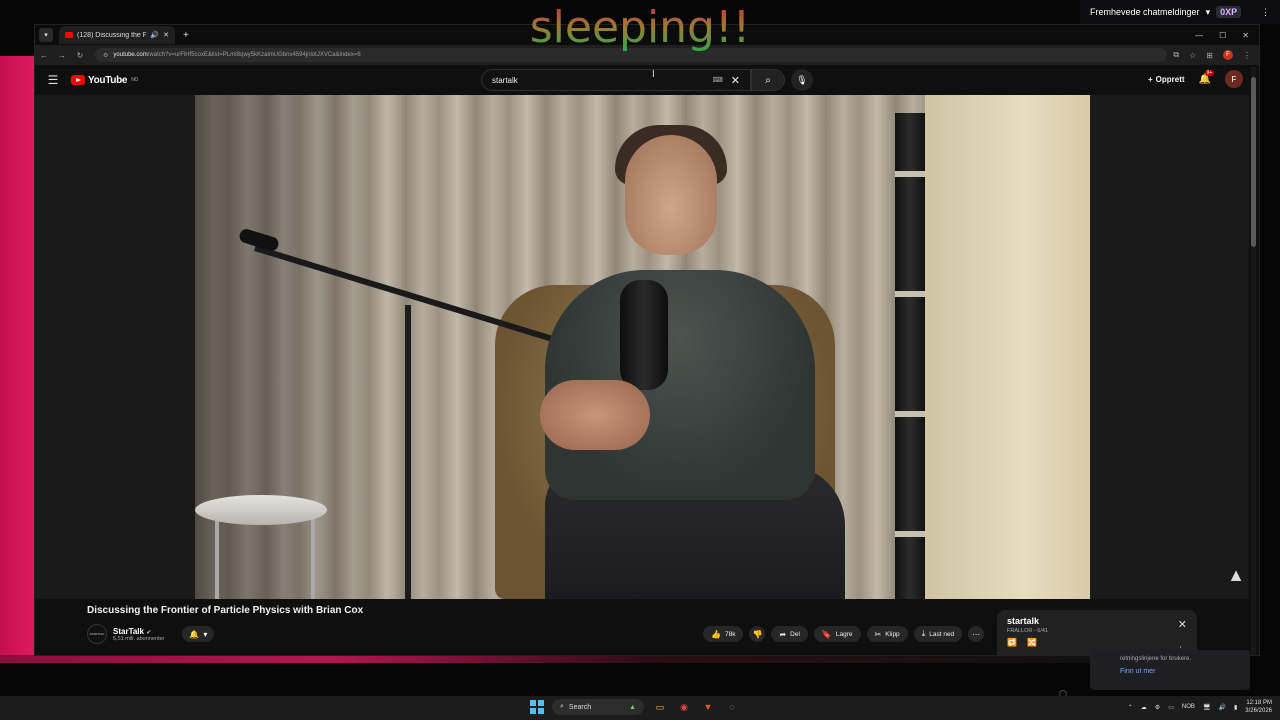  What do you see at coordinates (1253, 361) in the screenshot?
I see `page-scrollbar` at bounding box center [1253, 361].